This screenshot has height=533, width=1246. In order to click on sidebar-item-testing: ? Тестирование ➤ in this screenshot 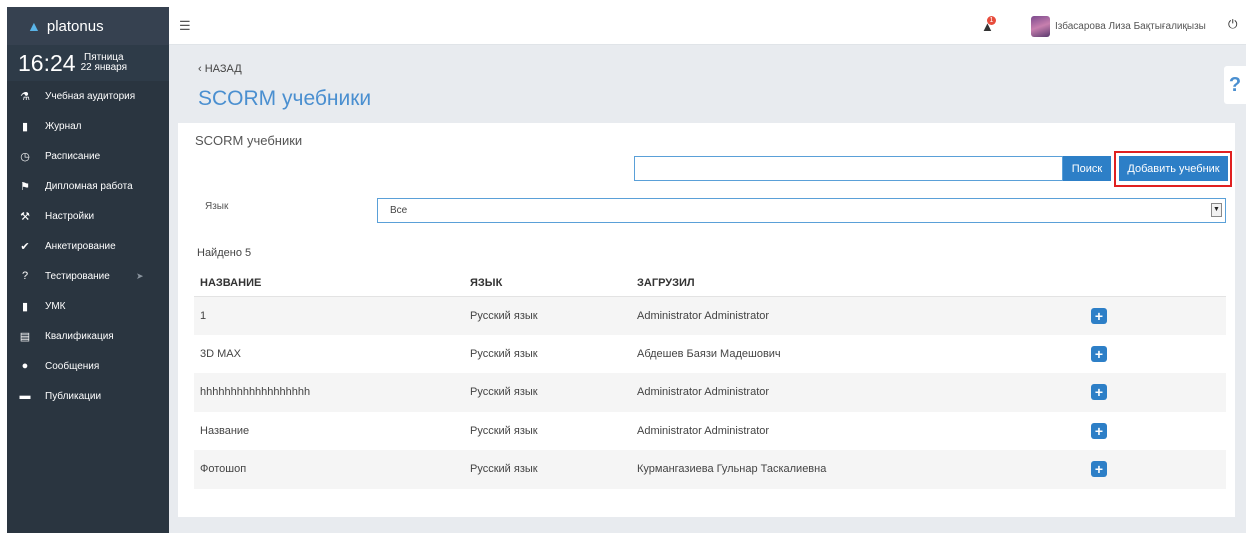, I will do `click(88, 276)`.